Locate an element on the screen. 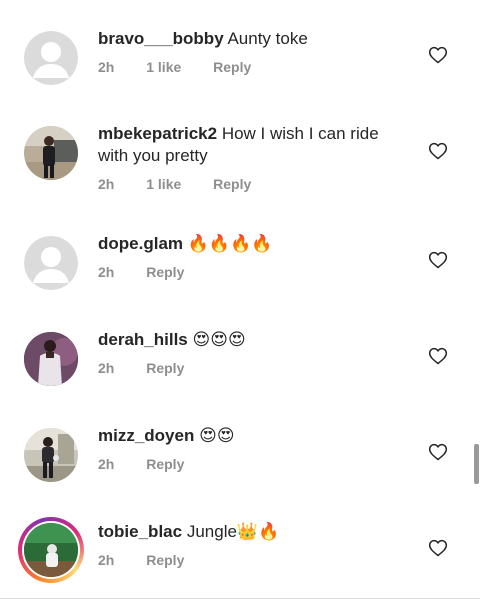 The image size is (480, 601). comment-text: Aunty toke is located at coordinates (267, 38).